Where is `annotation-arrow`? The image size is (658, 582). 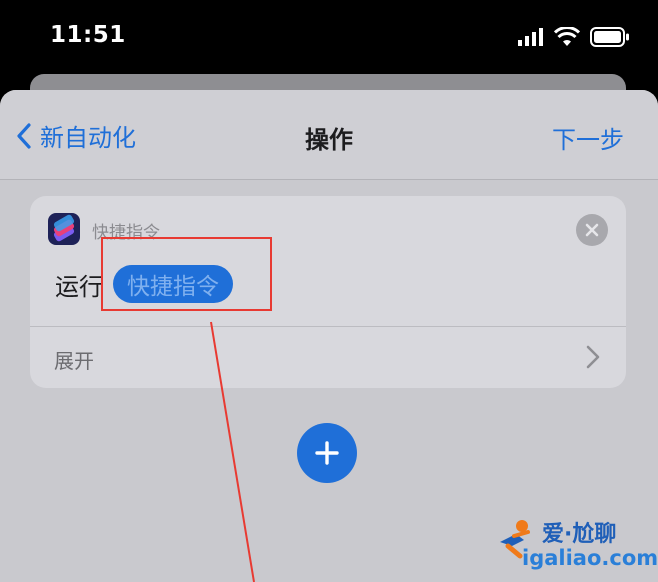
annotation-arrow is located at coordinates (232, 451).